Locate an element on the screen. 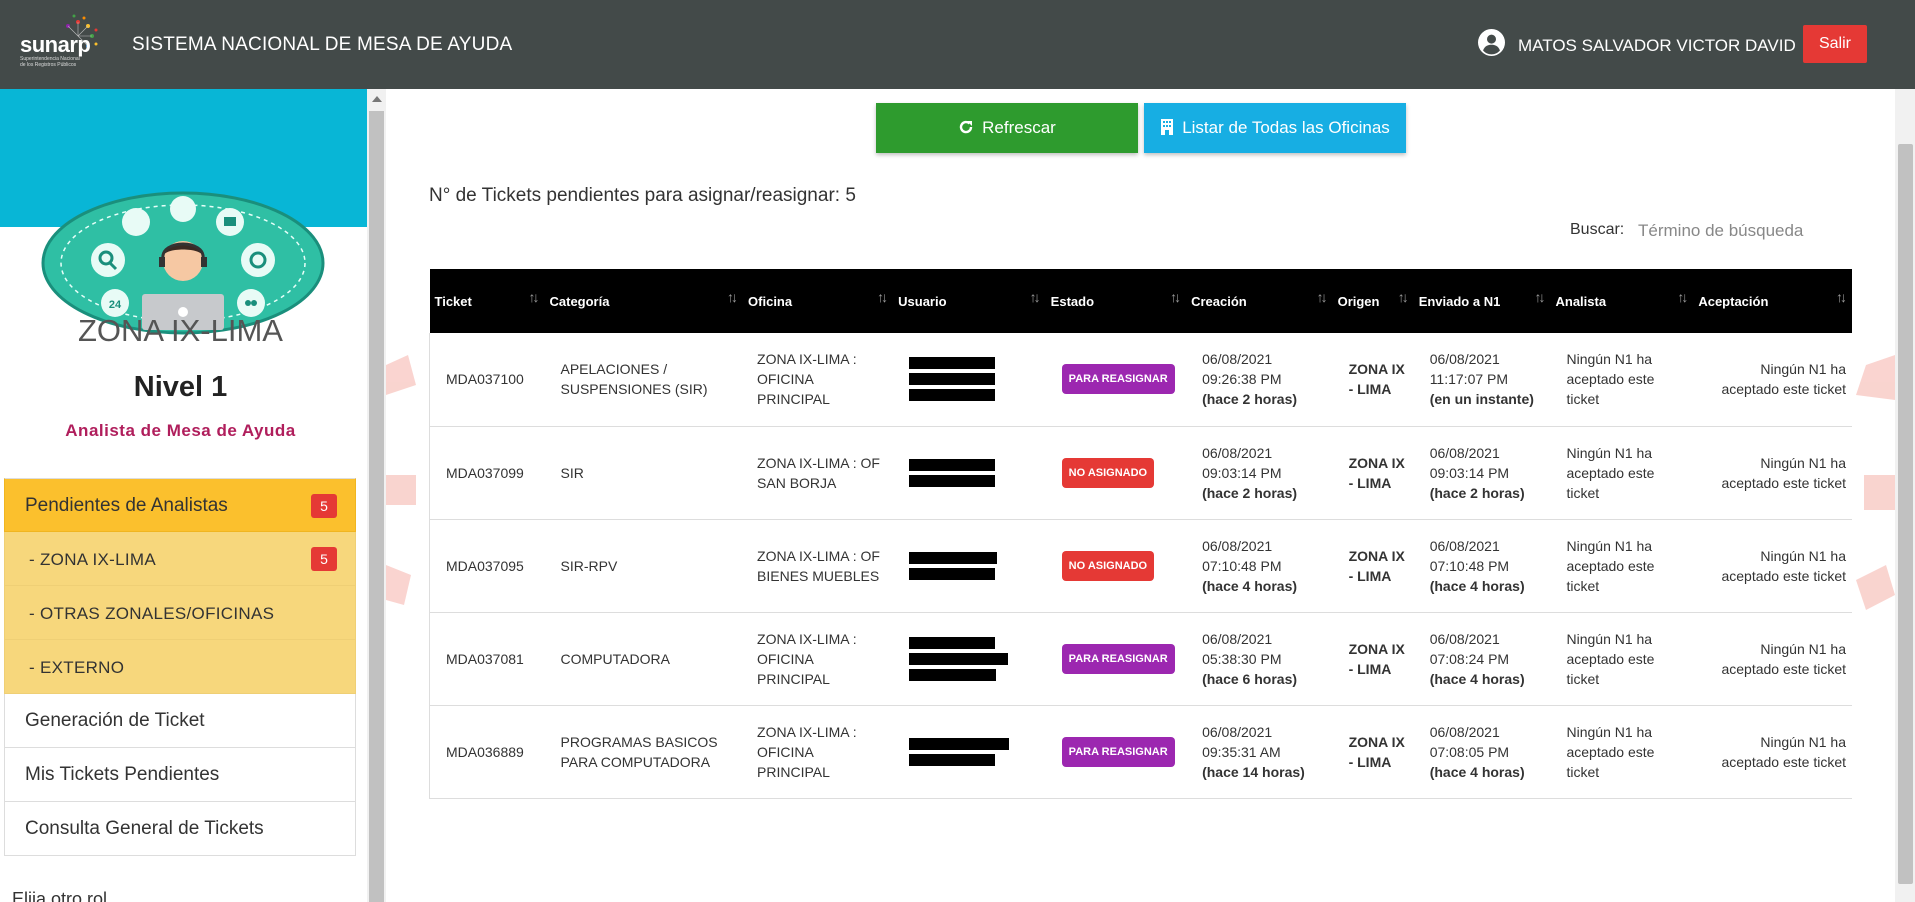 The image size is (1915, 902). sent-datetime: 06/08/2021 11:17:07 PM (en un instante) is located at coordinates (1482, 379).